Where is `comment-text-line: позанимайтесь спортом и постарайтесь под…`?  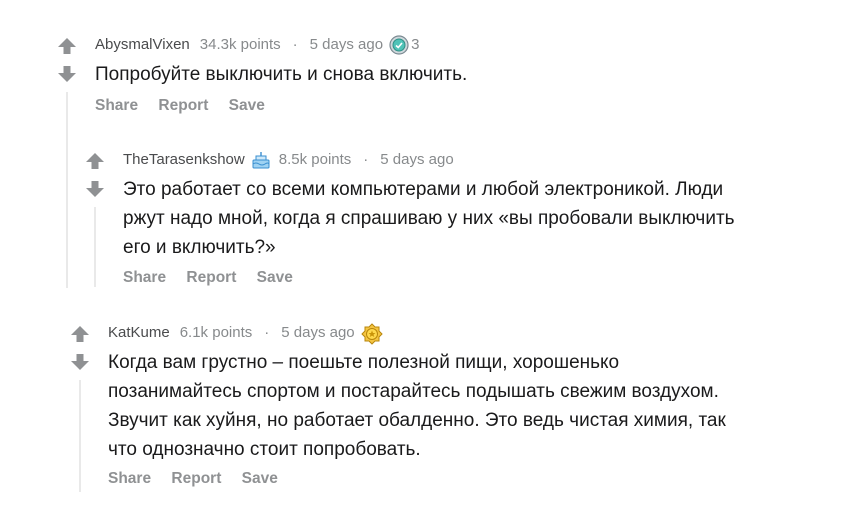 comment-text-line: позанимайтесь спортом и постарайтесь под… is located at coordinates (413, 391).